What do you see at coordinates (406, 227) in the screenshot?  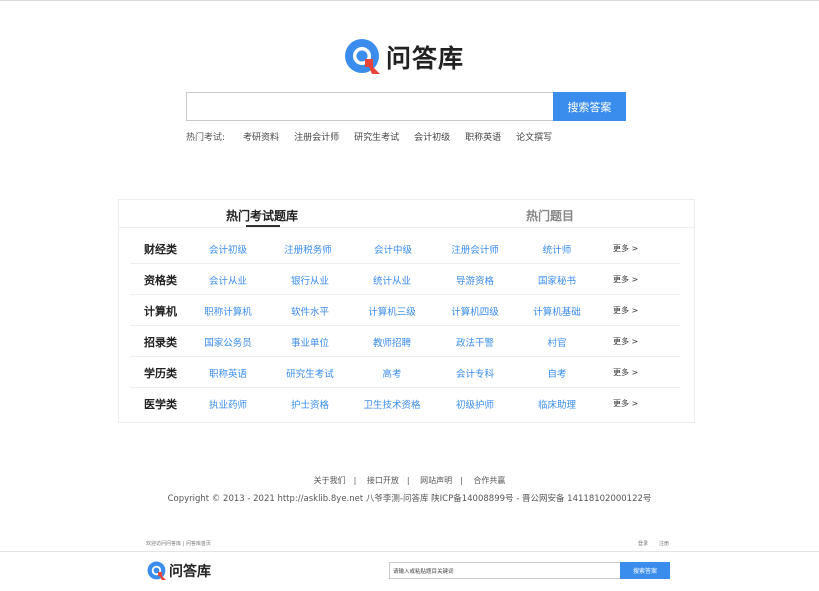 I see `tab-divider` at bounding box center [406, 227].